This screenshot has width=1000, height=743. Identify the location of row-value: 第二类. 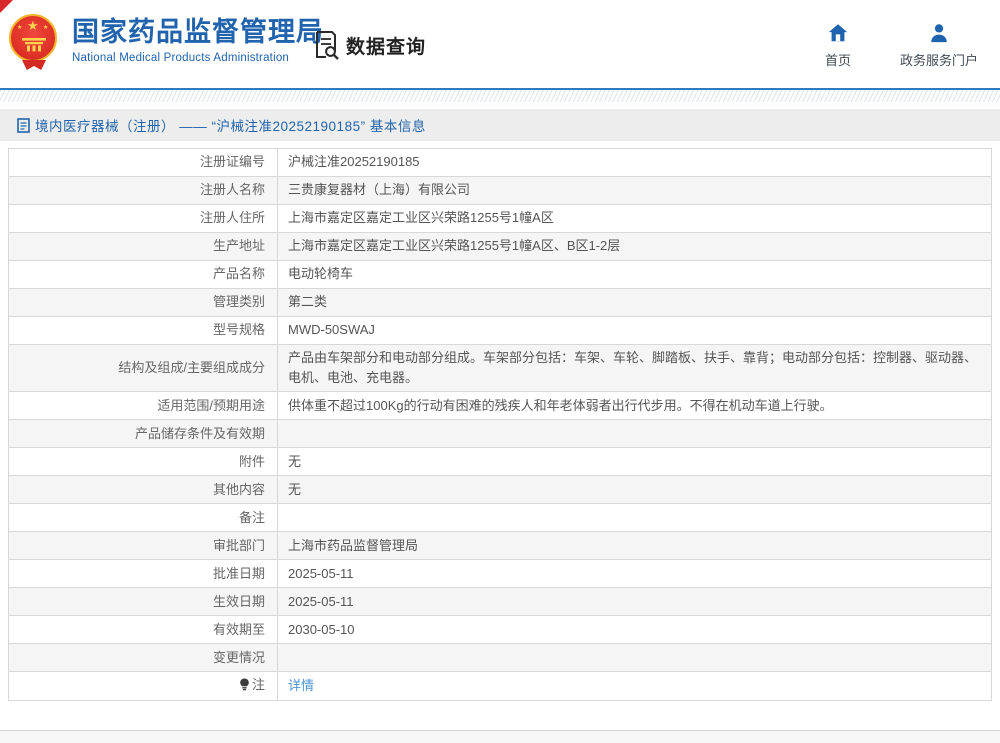
(634, 302).